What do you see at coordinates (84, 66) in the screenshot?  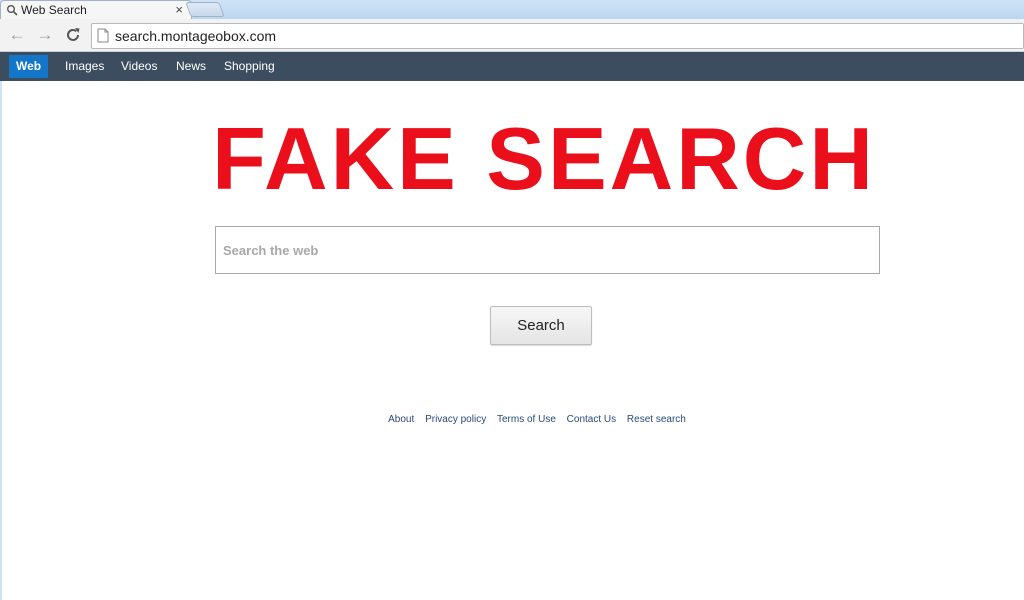 I see `nav-images: Images` at bounding box center [84, 66].